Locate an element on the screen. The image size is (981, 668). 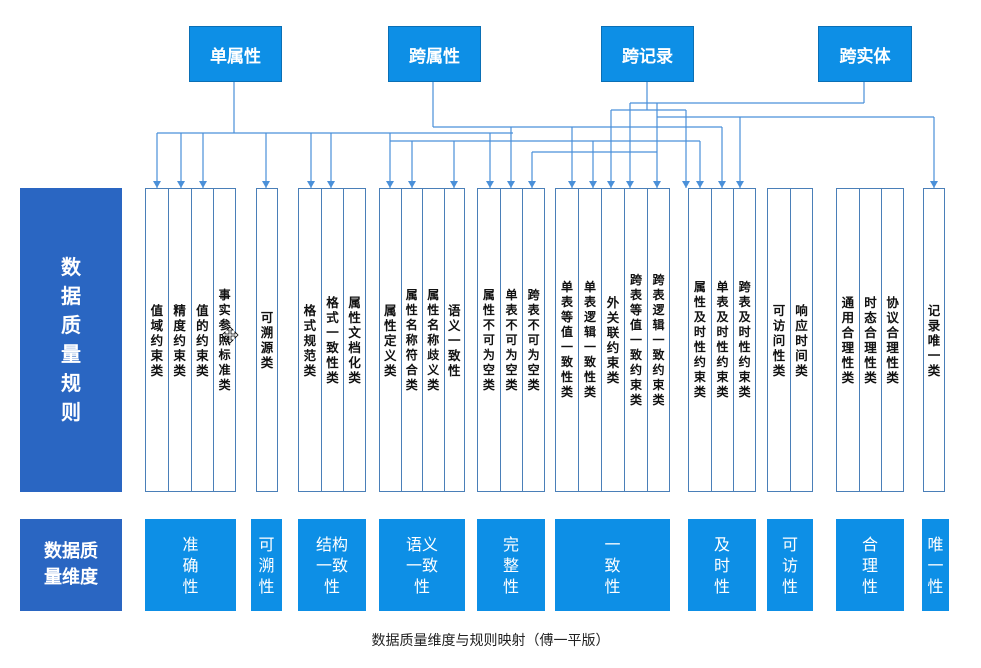
rule-column: 精度约束类 is located at coordinates (179, 340).